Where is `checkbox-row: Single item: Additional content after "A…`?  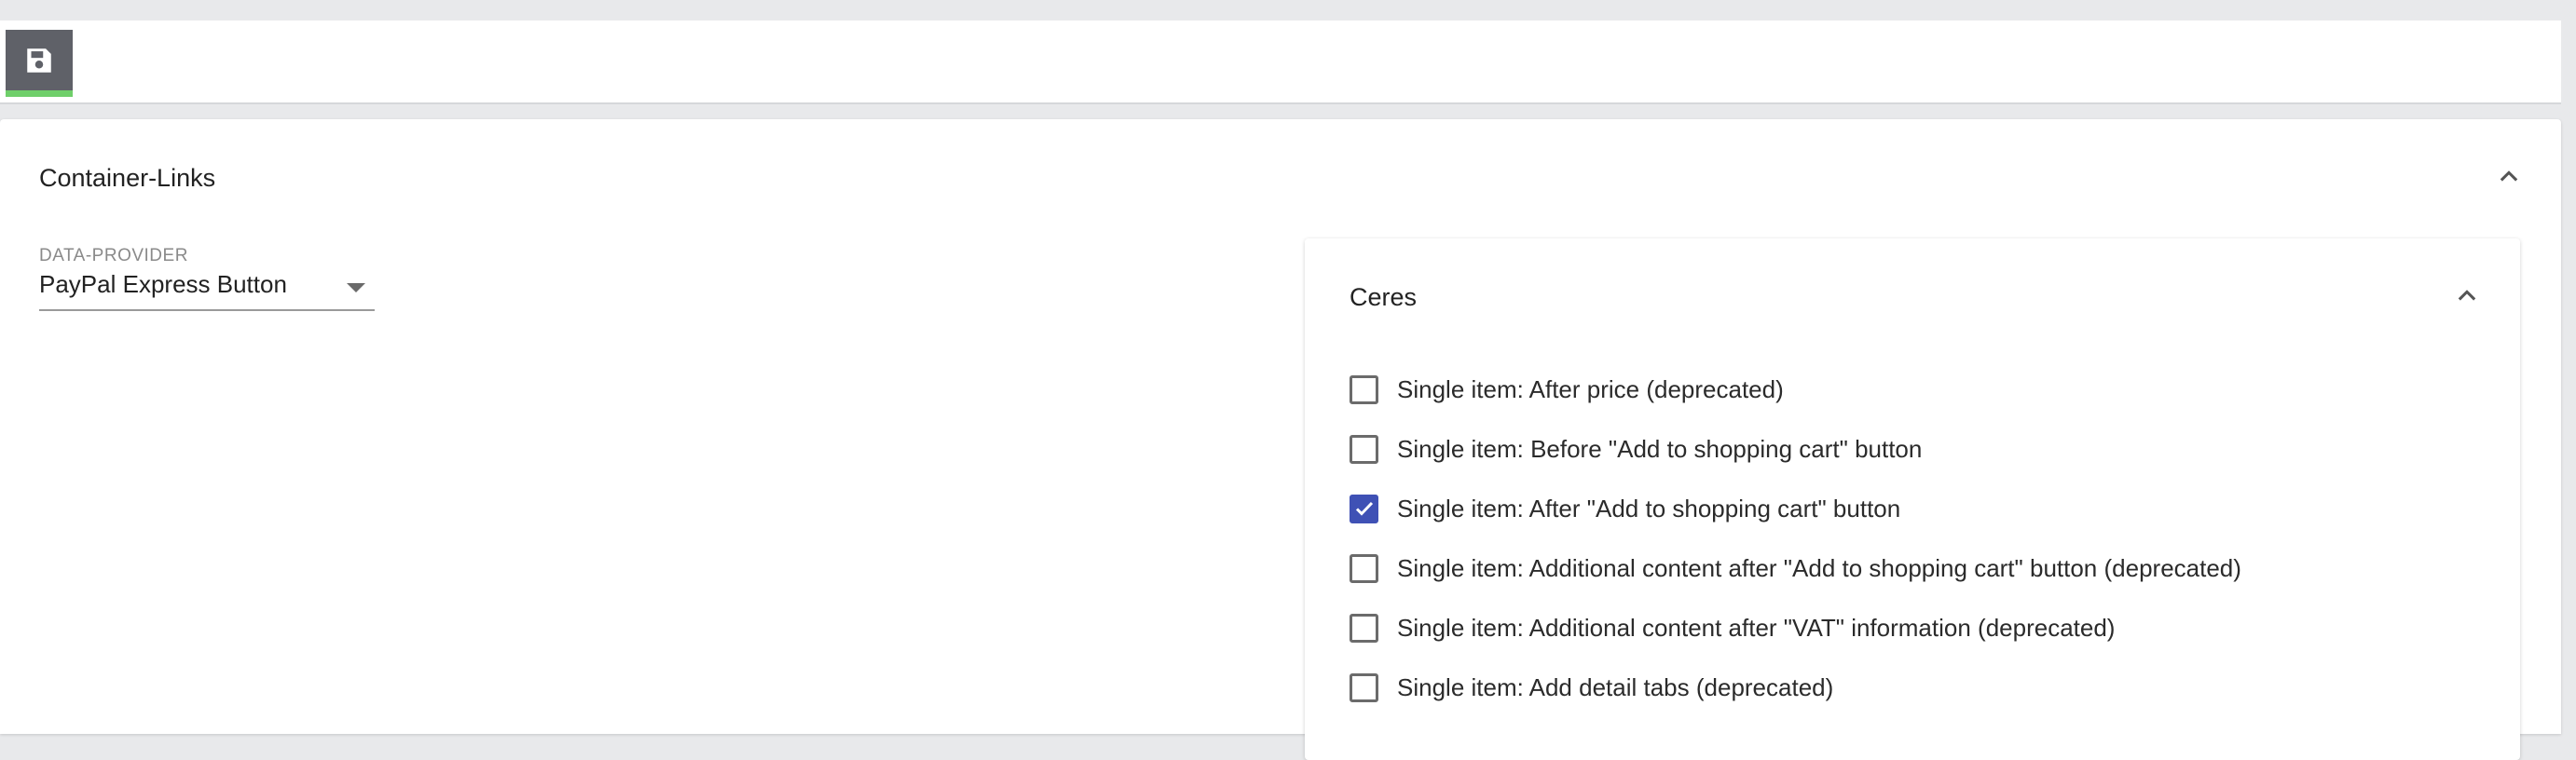
checkbox-row: Single item: Additional content after "A… is located at coordinates (1909, 568).